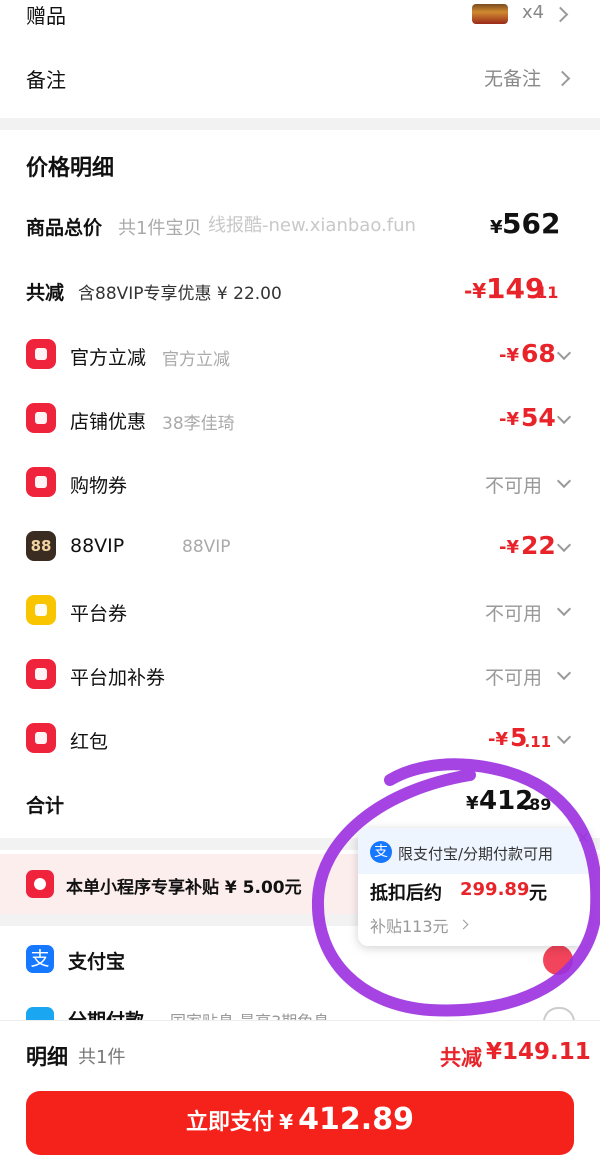 This screenshot has height=1167, width=600. What do you see at coordinates (533, 12) in the screenshot?
I see `gift-qty: x4` at bounding box center [533, 12].